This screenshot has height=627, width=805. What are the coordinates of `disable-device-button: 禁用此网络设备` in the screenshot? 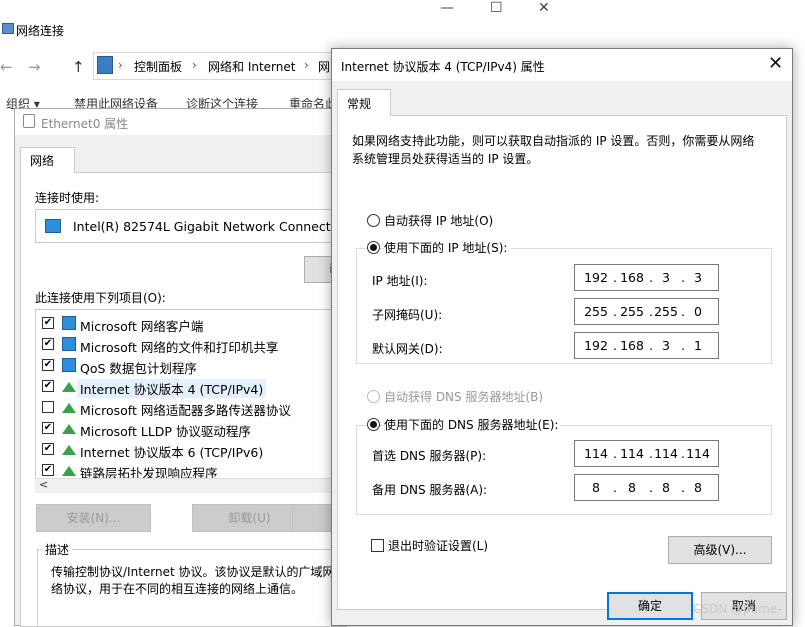 It's located at (116, 102).